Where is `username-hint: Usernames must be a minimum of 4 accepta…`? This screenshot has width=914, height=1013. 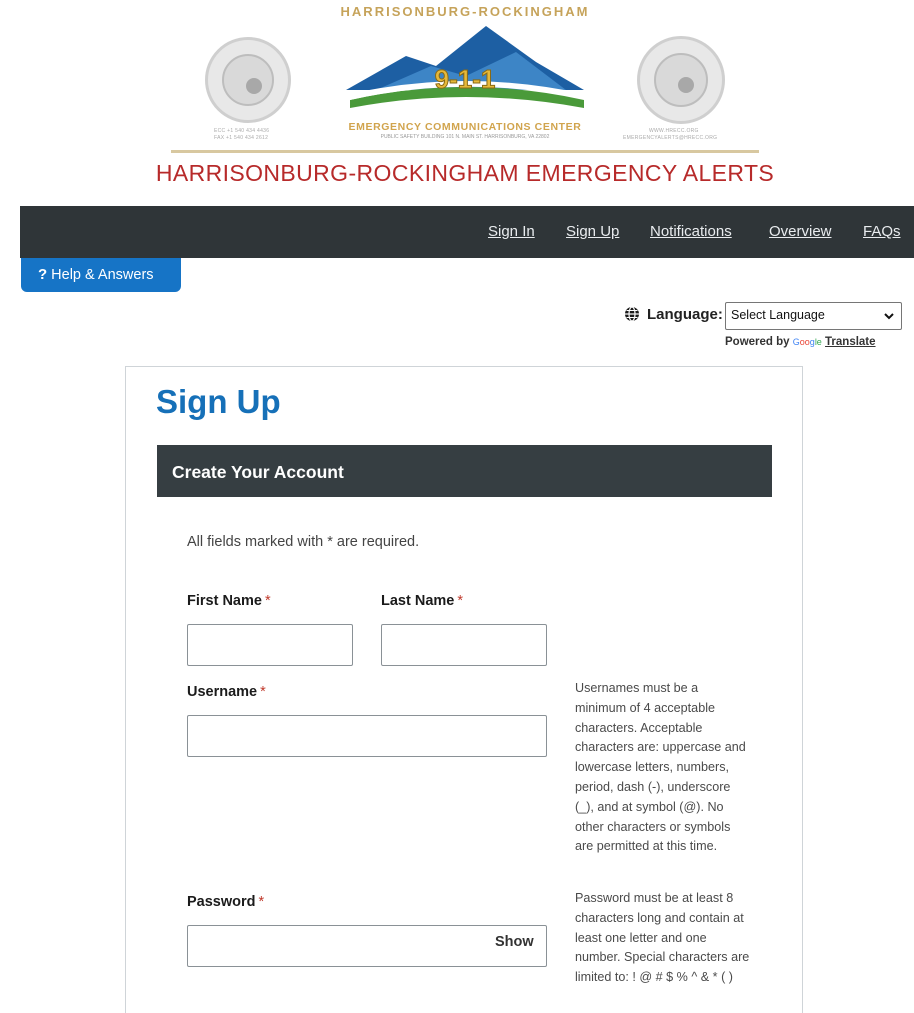 username-hint: Usernames must be a minimum of 4 accepta… is located at coordinates (660, 767).